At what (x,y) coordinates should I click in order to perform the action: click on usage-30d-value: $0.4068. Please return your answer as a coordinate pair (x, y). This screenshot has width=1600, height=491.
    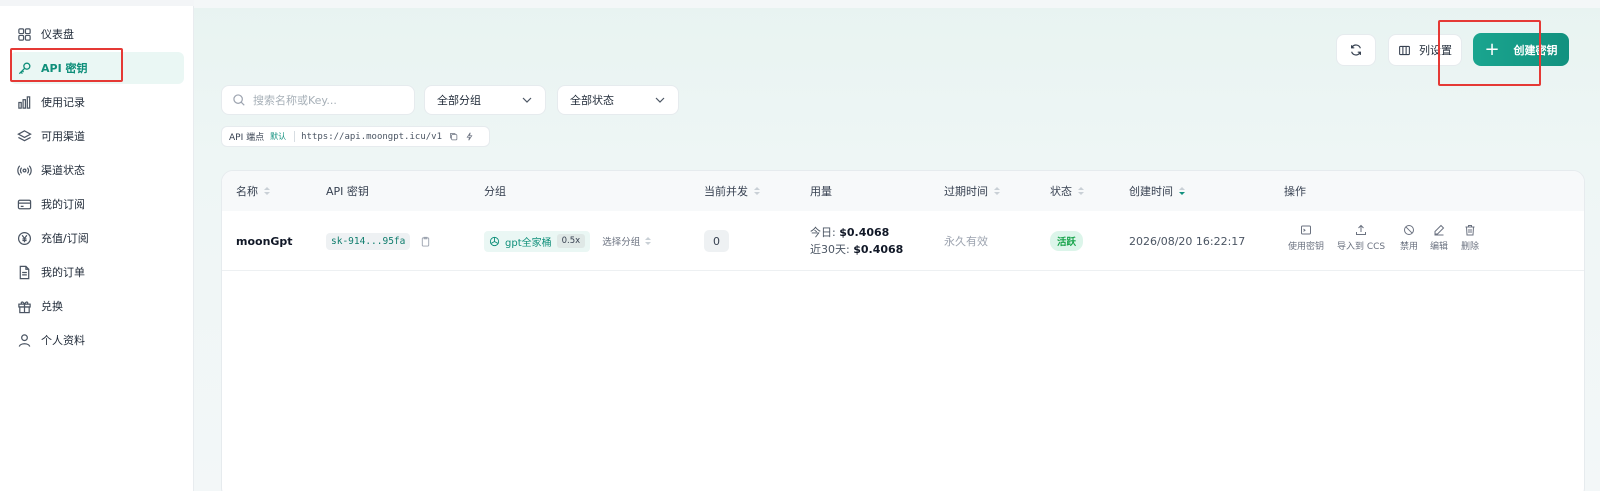
    Looking at the image, I should click on (878, 249).